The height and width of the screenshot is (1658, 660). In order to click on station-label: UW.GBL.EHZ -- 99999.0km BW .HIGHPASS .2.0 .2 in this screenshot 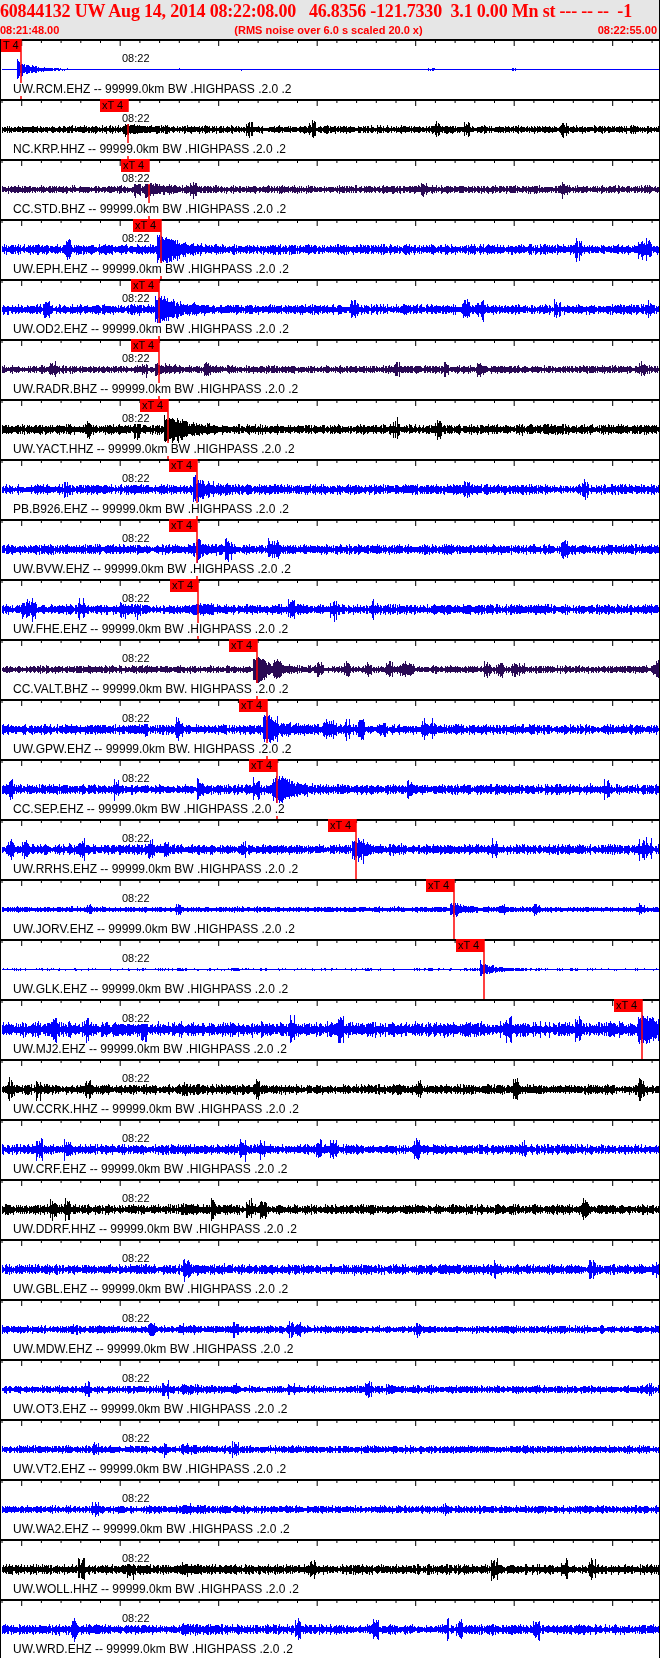, I will do `click(151, 1289)`.